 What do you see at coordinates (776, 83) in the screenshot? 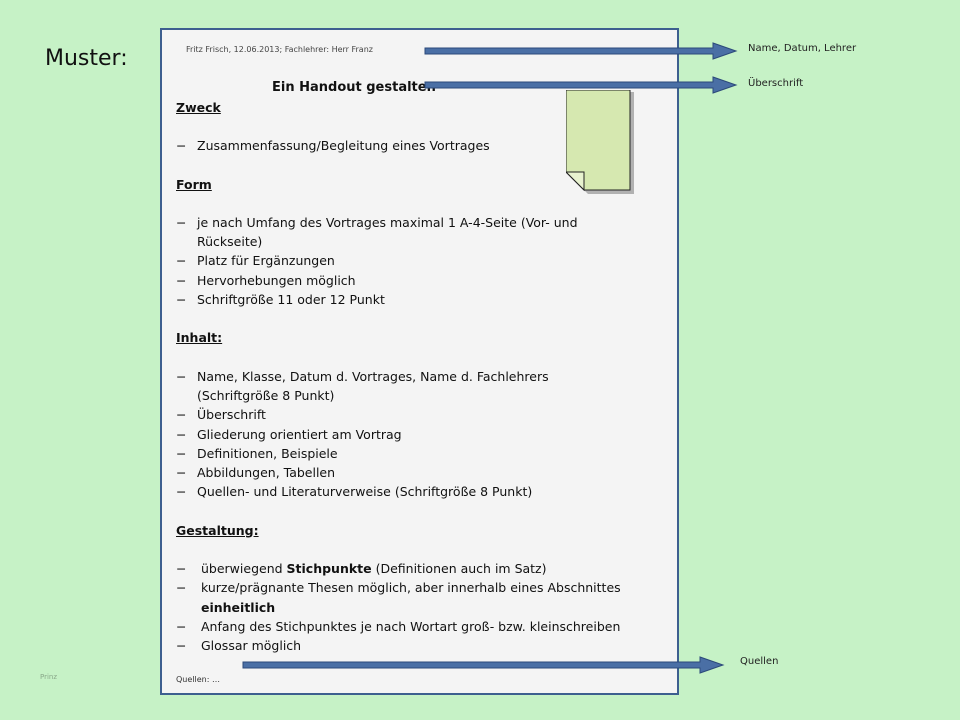
I see `annotation-heading: Überschrift` at bounding box center [776, 83].